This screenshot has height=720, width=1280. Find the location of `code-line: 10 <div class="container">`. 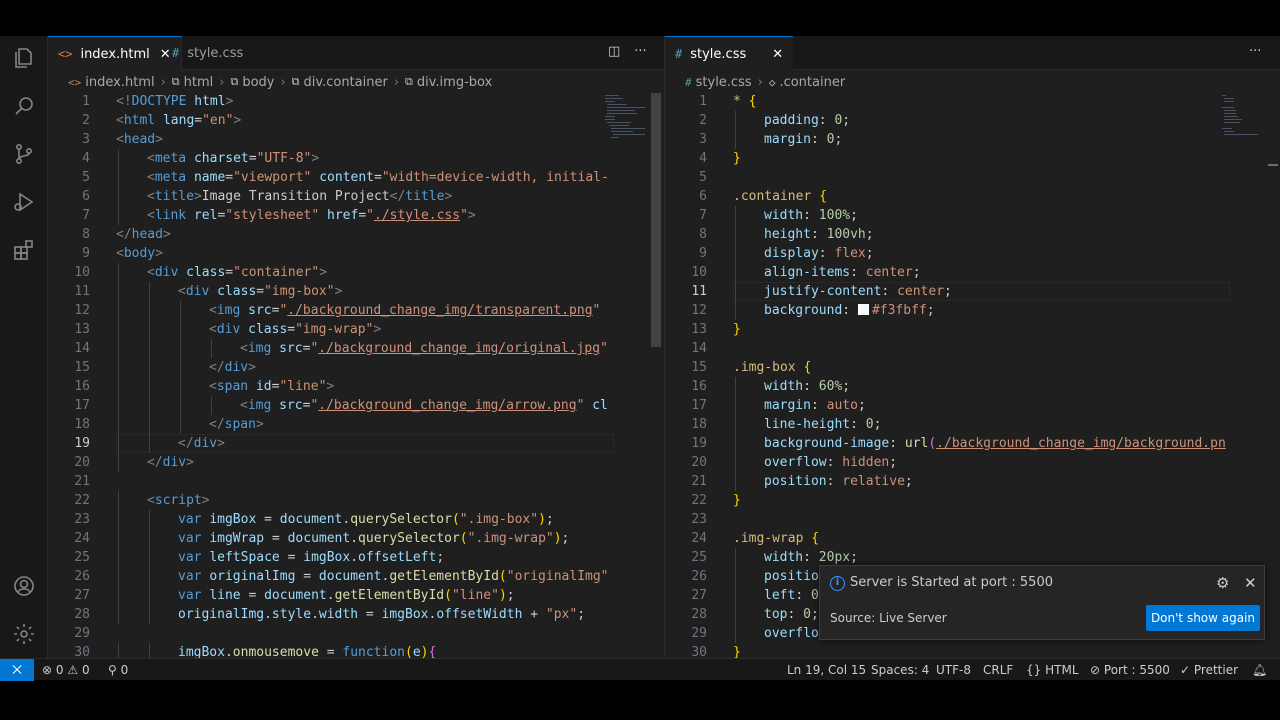

code-line: 10 <div class="container"> is located at coordinates (356, 272).